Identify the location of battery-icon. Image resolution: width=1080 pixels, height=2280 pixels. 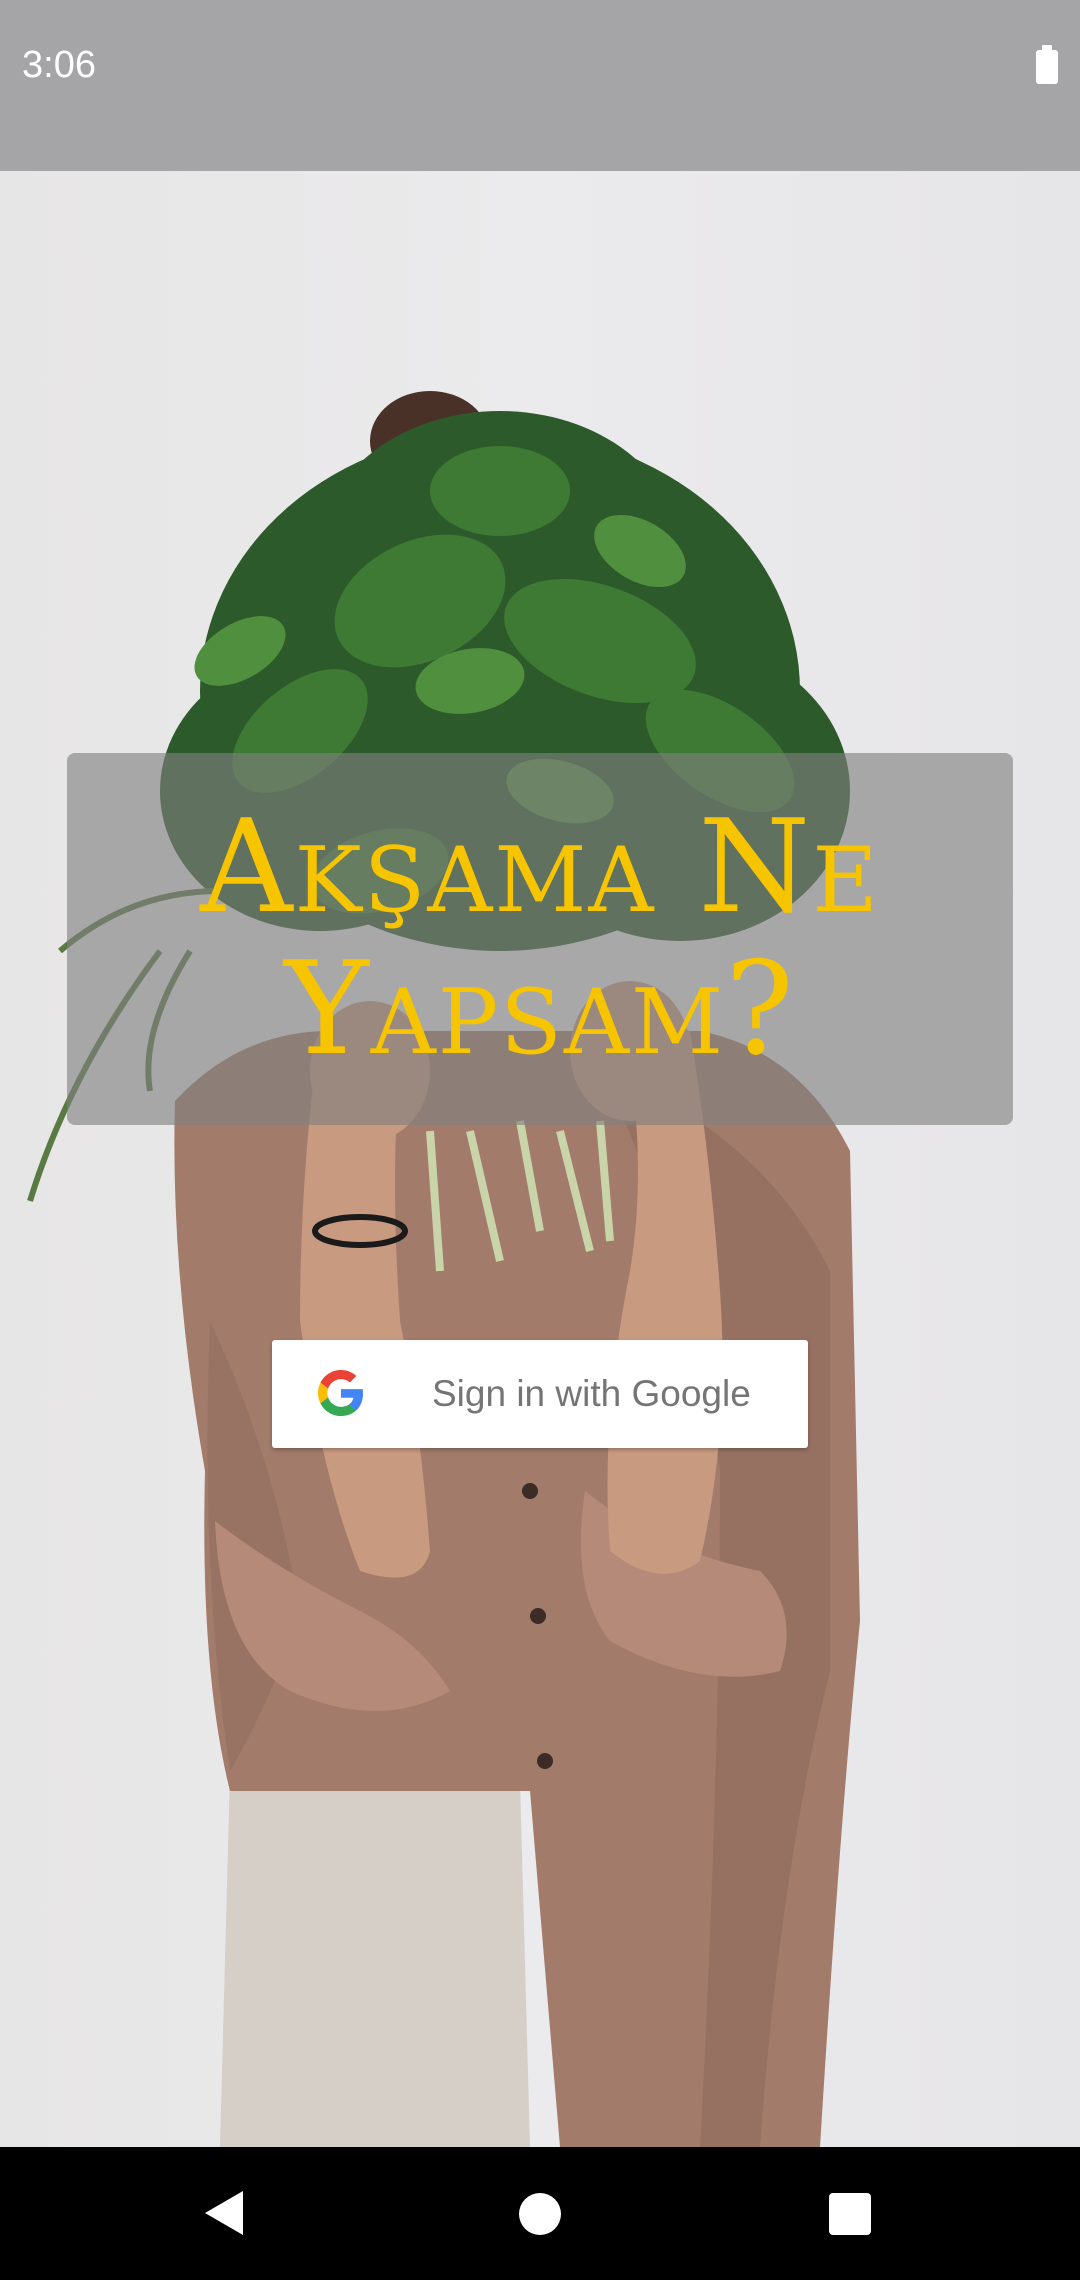
(1047, 64).